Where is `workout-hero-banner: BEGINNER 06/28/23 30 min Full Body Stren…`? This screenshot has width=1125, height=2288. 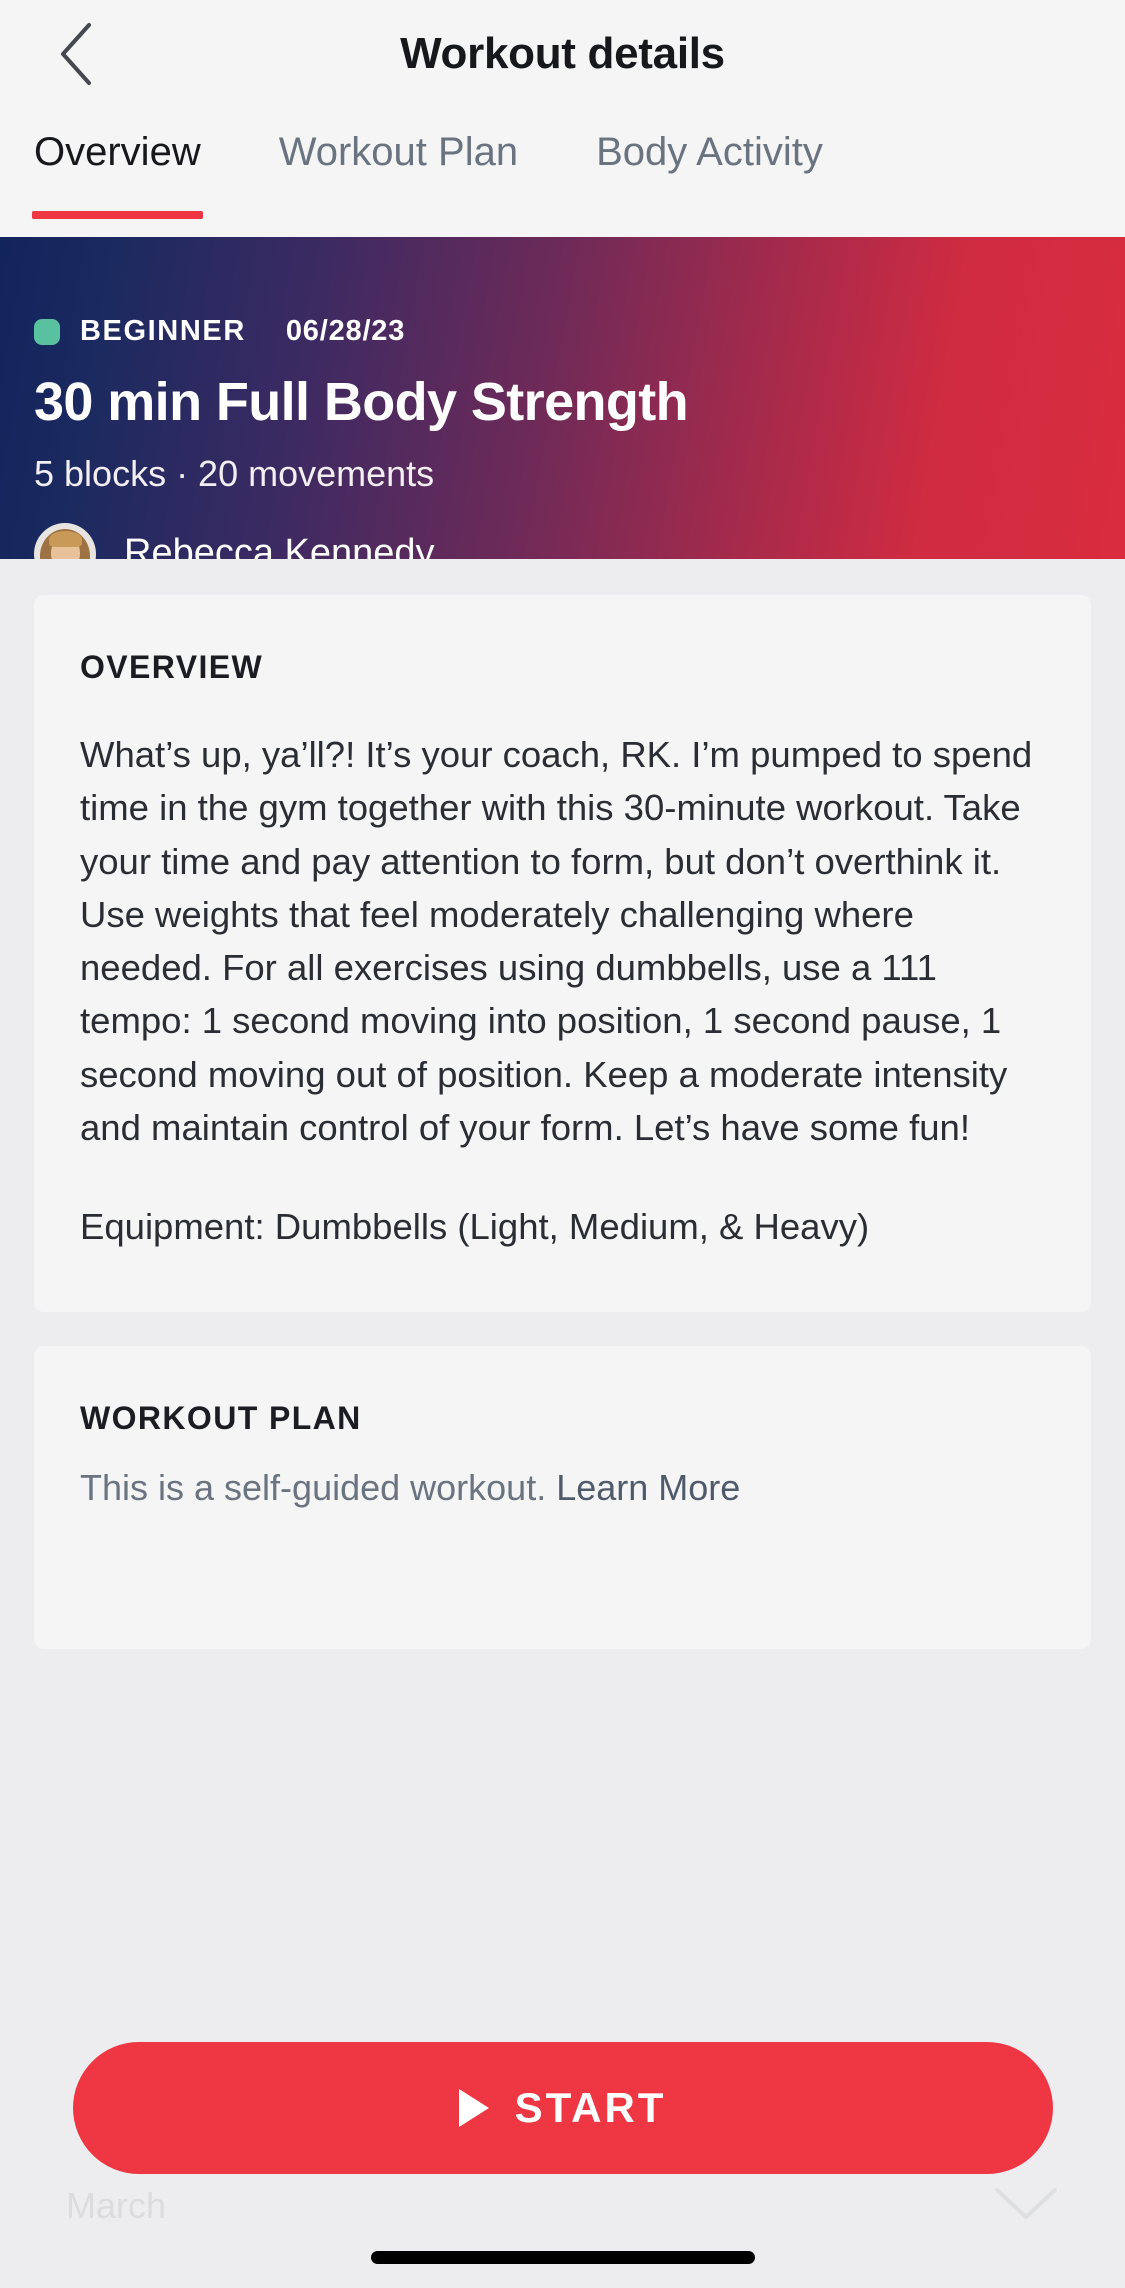 workout-hero-banner: BEGINNER 06/28/23 30 min Full Body Stren… is located at coordinates (562, 398).